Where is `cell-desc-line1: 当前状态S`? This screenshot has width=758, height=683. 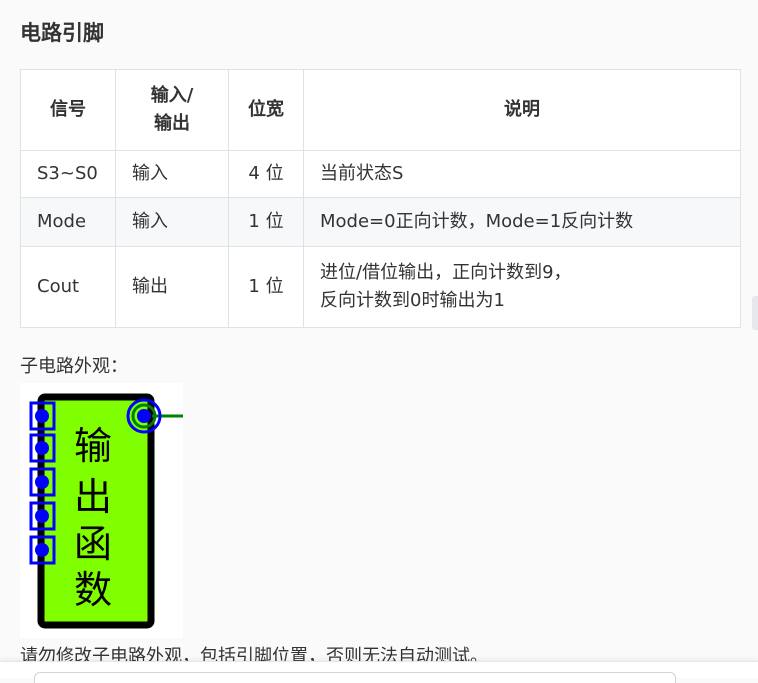
cell-desc-line1: 当前状态S is located at coordinates (362, 173).